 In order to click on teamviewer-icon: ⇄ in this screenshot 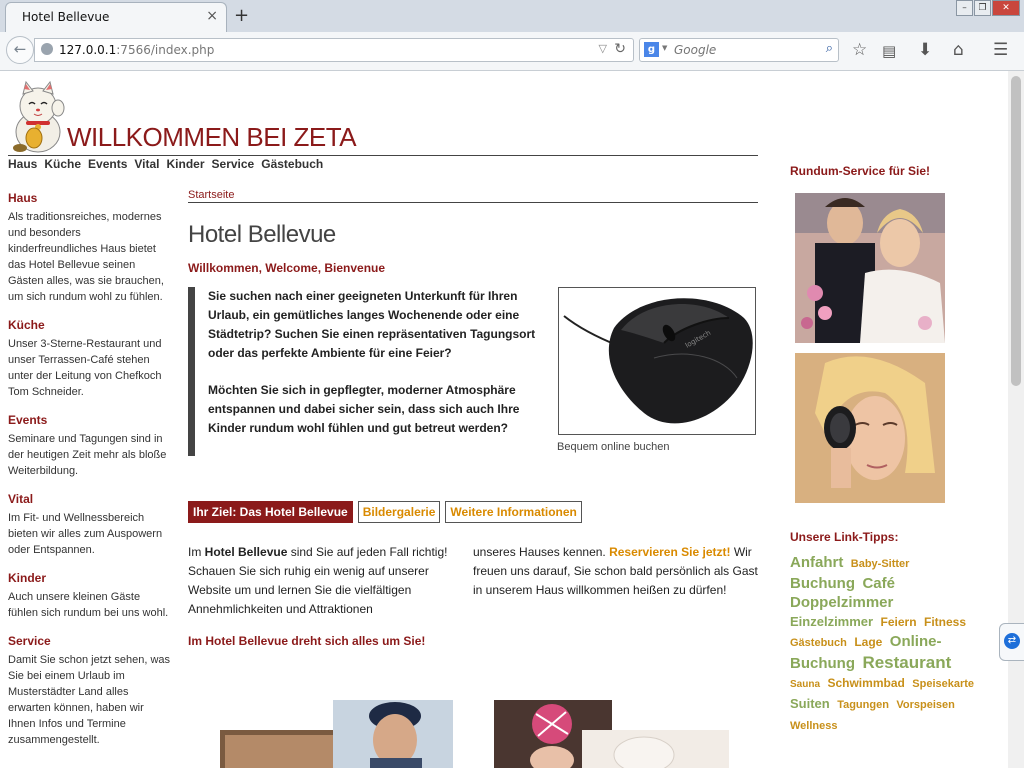, I will do `click(1012, 641)`.